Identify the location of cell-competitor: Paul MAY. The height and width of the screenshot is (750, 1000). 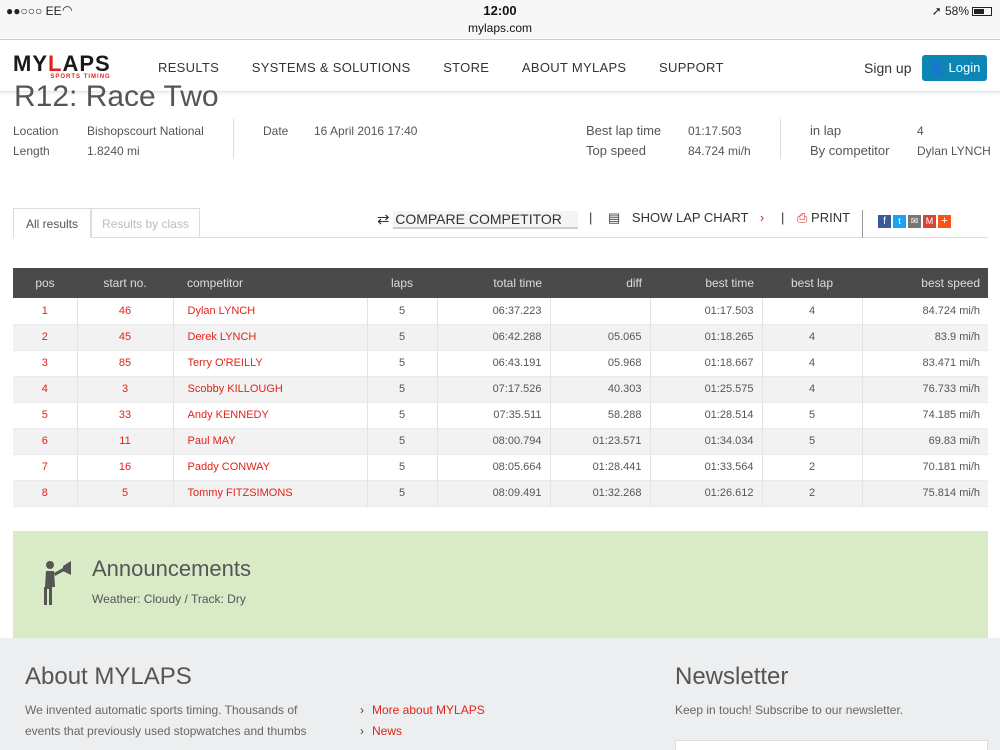
(270, 441).